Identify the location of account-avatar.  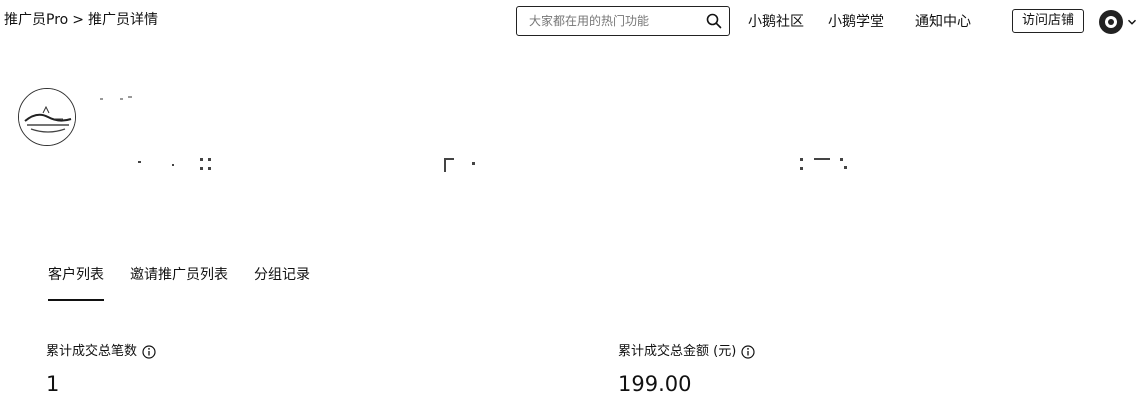
(1111, 22).